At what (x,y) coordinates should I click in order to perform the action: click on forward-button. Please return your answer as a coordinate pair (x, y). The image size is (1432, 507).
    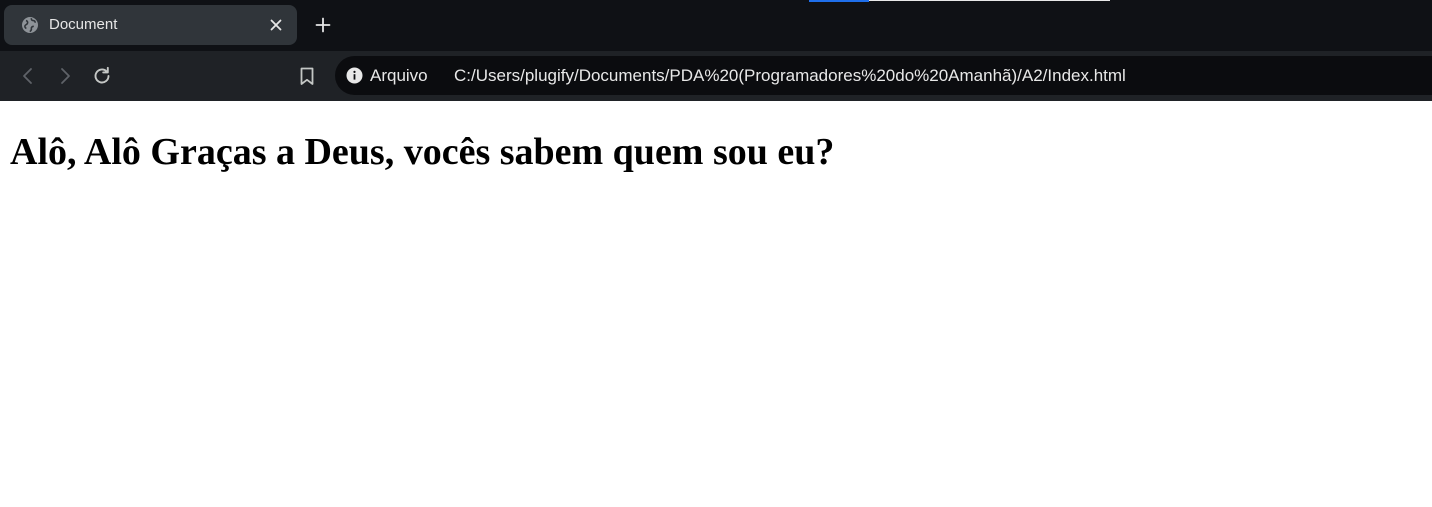
    Looking at the image, I should click on (65, 76).